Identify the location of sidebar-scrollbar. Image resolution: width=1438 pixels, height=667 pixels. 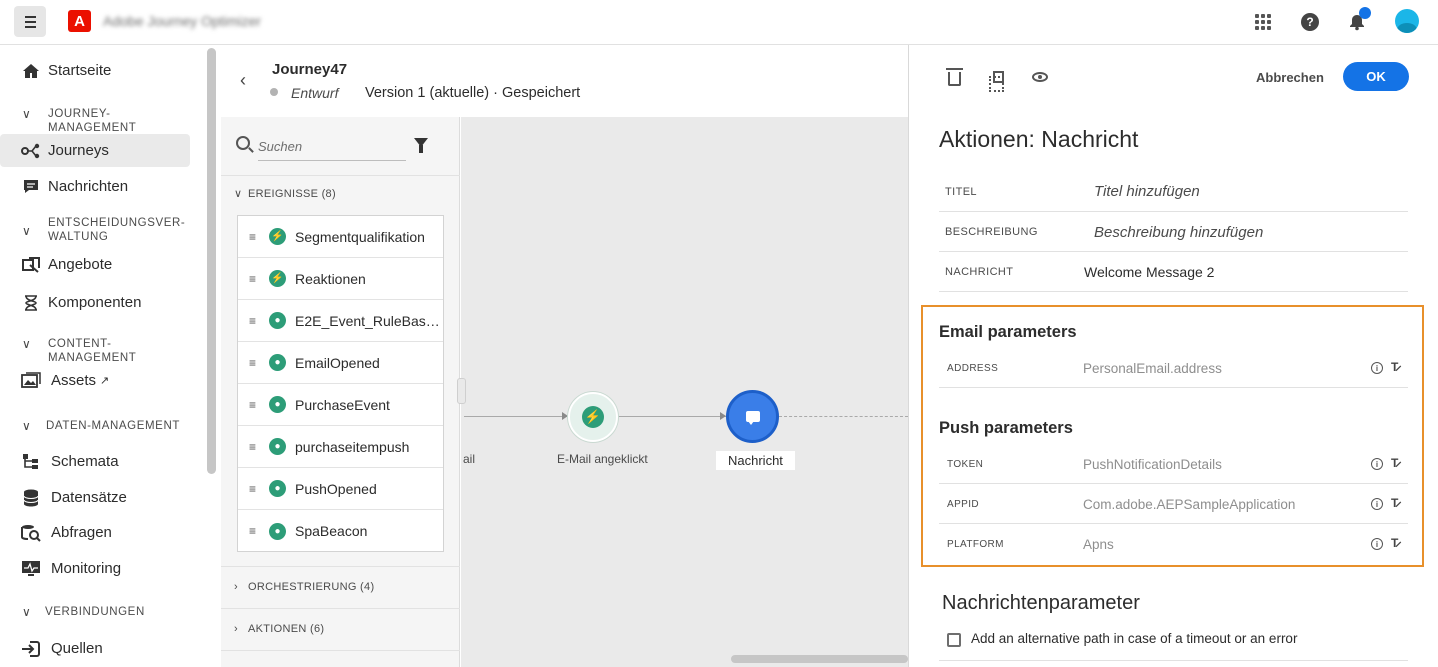
(211, 261).